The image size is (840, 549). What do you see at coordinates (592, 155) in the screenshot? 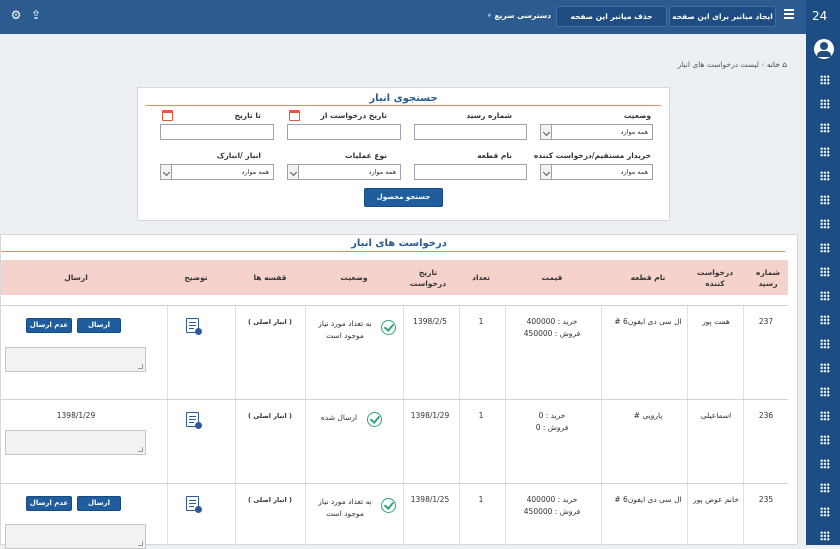
I see `buyer-label: خریدار مستقیم/درخواست کننده` at bounding box center [592, 155].